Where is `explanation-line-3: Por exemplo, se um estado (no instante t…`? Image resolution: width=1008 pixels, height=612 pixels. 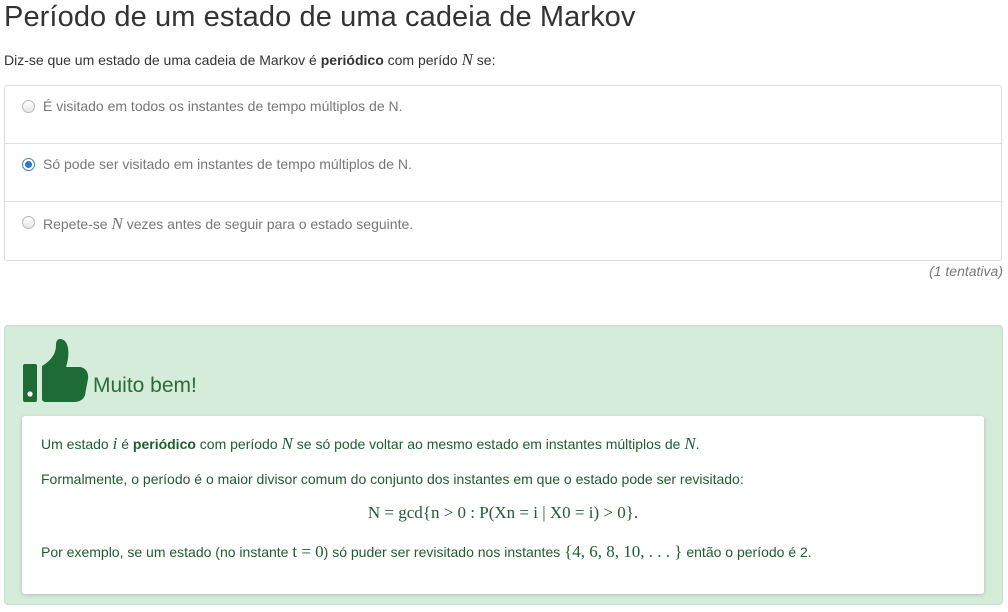
explanation-line-3: Por exemplo, se um estado (no instante t… is located at coordinates (426, 551).